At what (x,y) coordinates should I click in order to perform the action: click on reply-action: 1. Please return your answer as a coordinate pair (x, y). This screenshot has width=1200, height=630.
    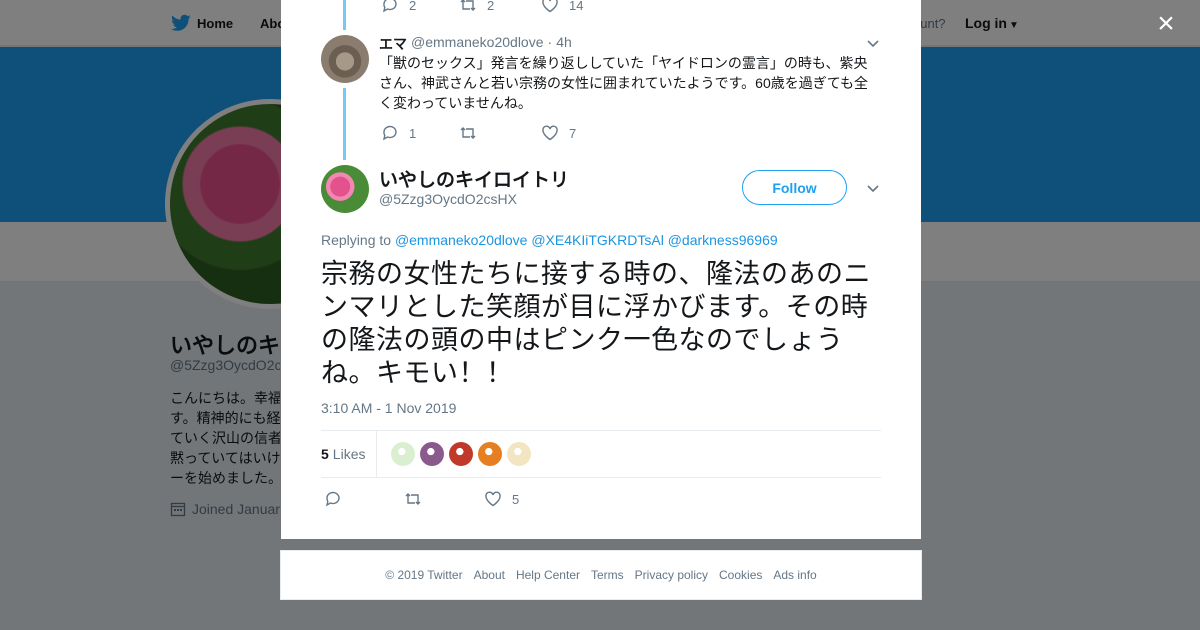
    Looking at the image, I should click on (420, 133).